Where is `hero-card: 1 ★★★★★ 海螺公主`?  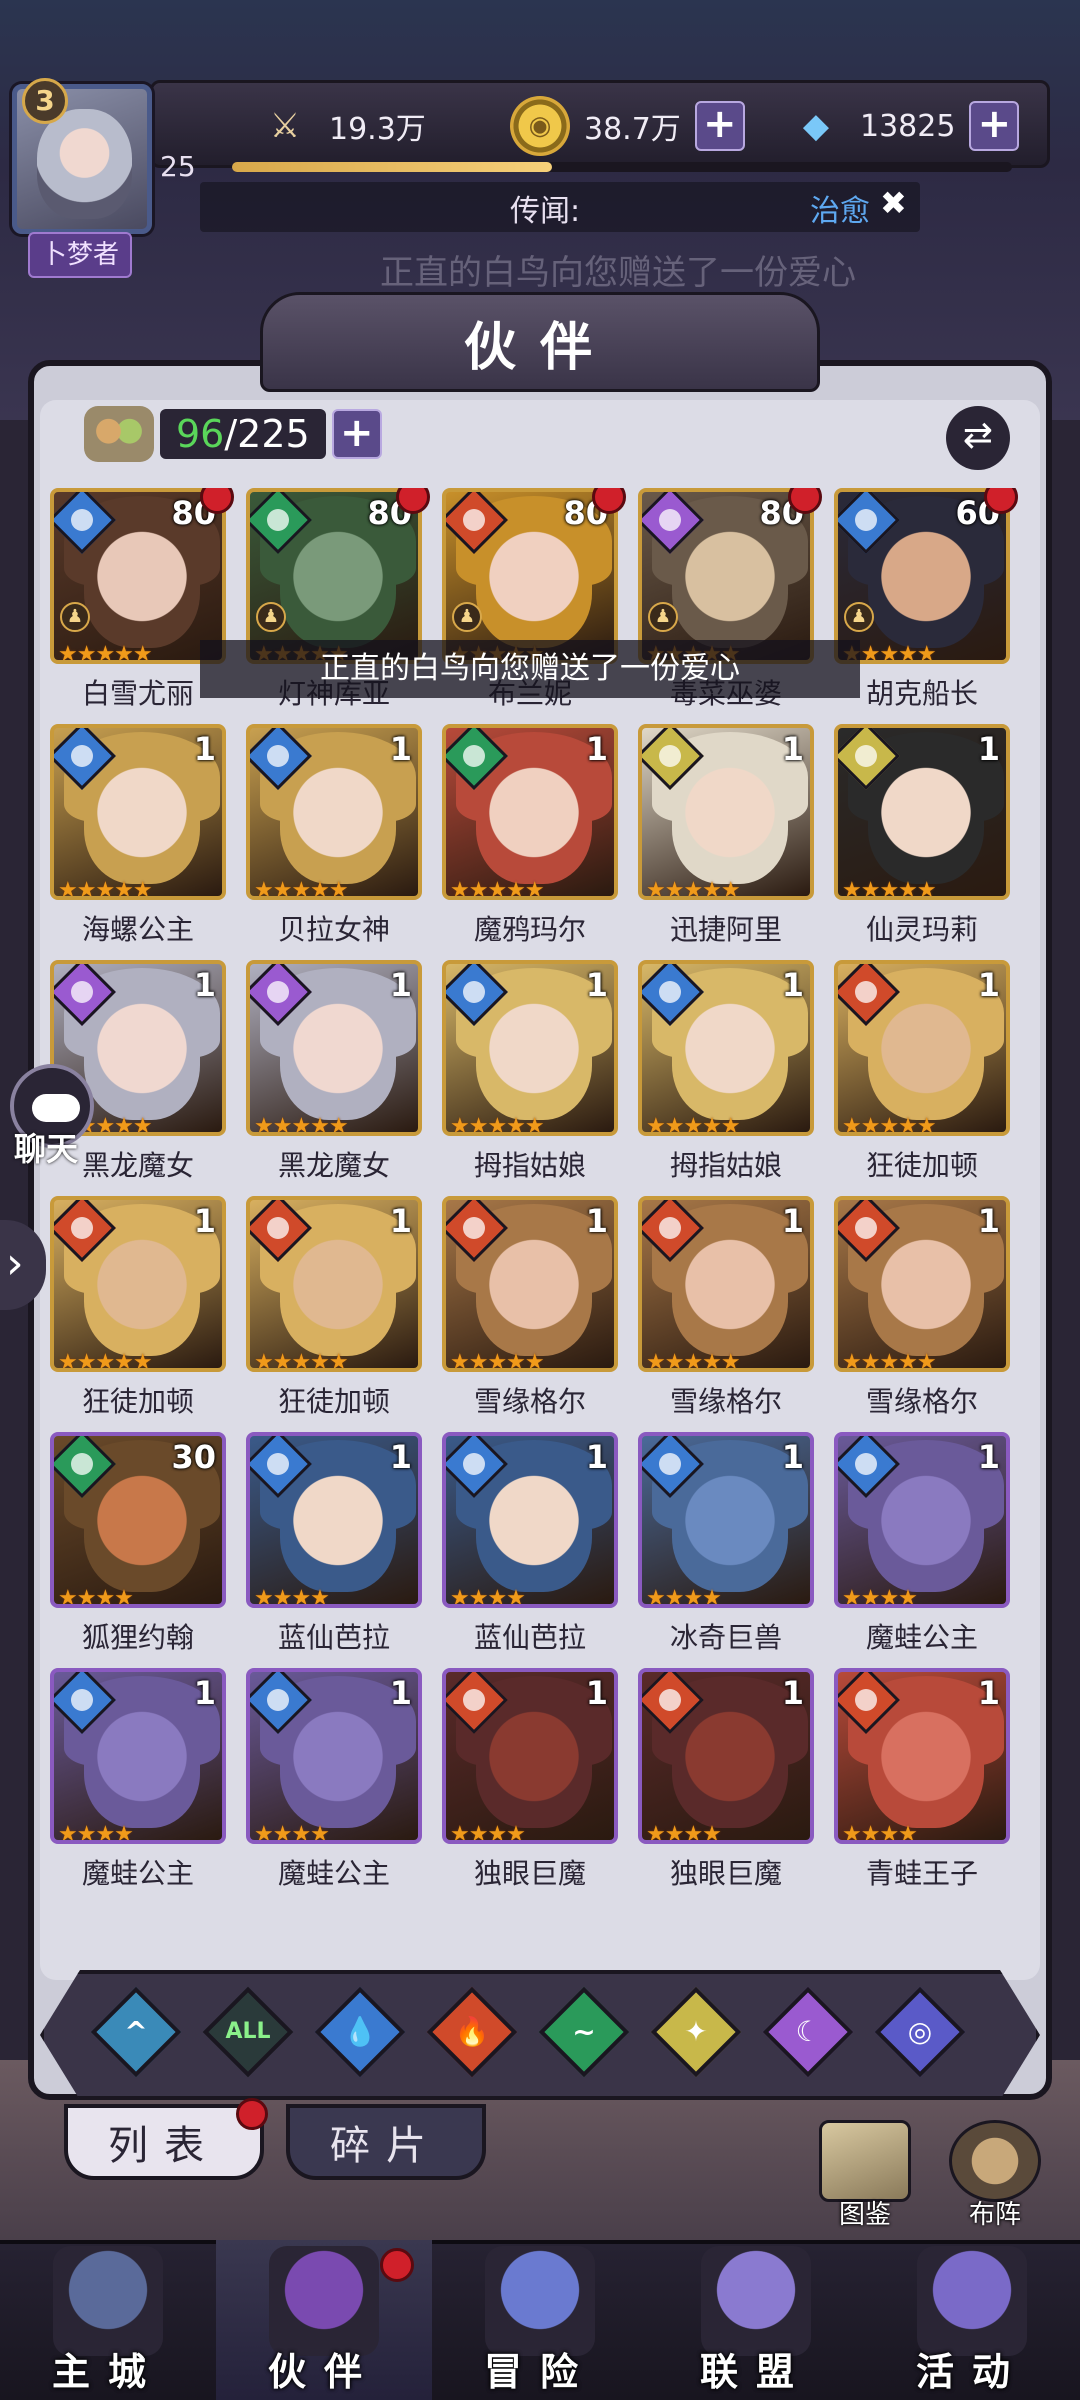 hero-card: 1 ★★★★★ 海螺公主 is located at coordinates (138, 842).